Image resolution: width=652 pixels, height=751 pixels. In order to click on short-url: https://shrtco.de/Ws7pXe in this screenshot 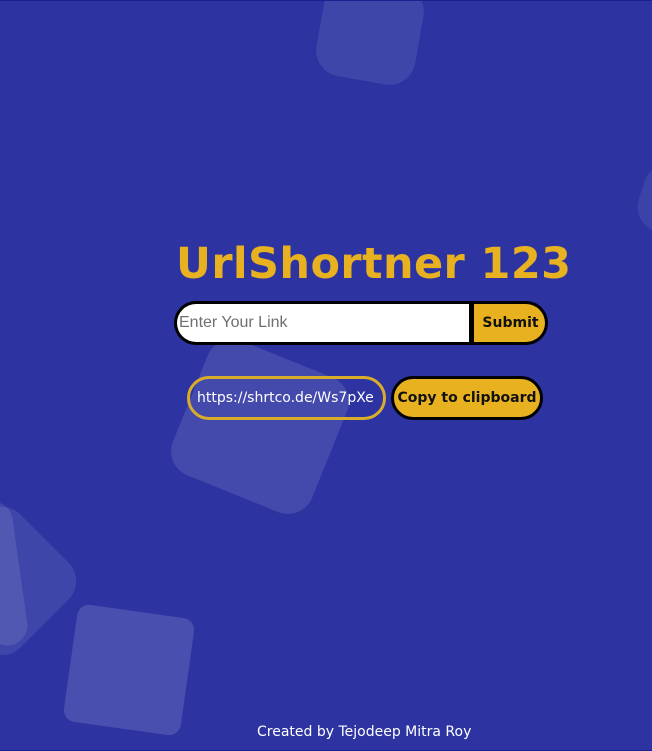, I will do `click(286, 398)`.